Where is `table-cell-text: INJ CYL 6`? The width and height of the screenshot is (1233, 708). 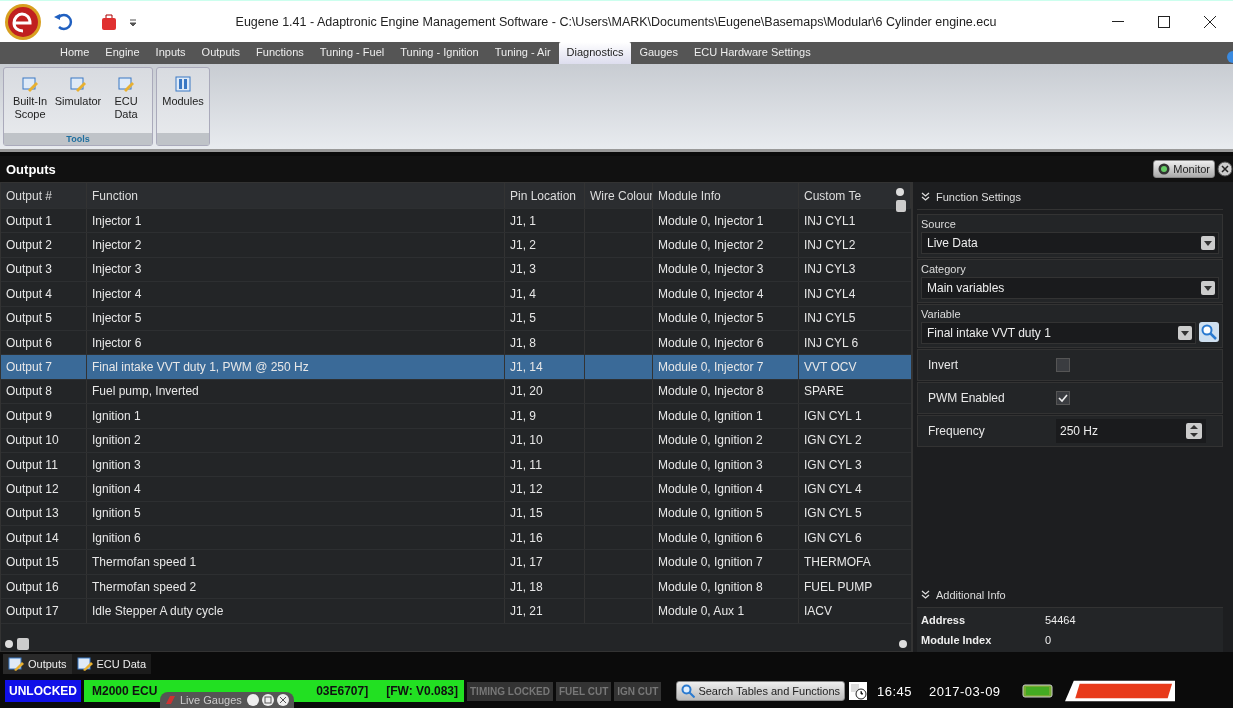
table-cell-text: INJ CYL 6 is located at coordinates (831, 343).